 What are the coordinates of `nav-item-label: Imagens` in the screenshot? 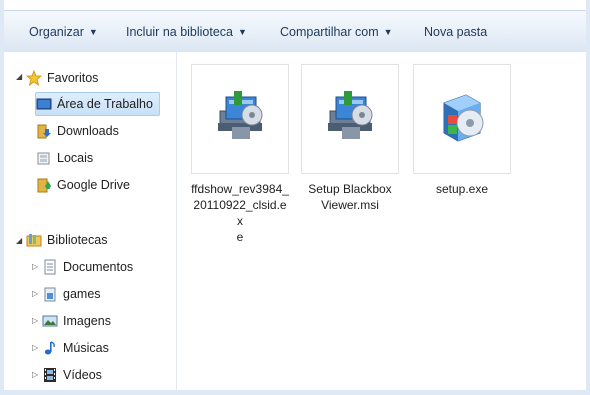 It's located at (87, 321).